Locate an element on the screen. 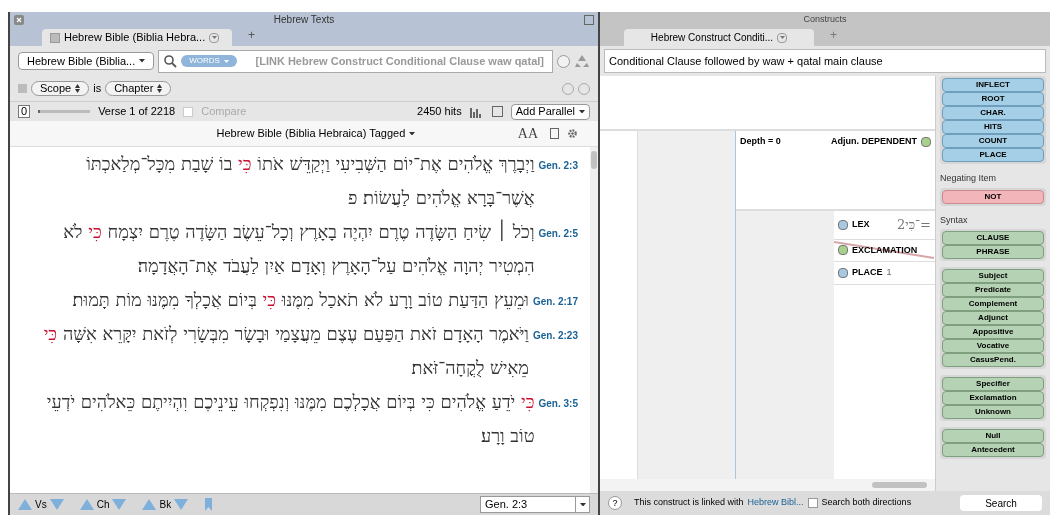  reference-value: Gen. 2:3 is located at coordinates (506, 505).